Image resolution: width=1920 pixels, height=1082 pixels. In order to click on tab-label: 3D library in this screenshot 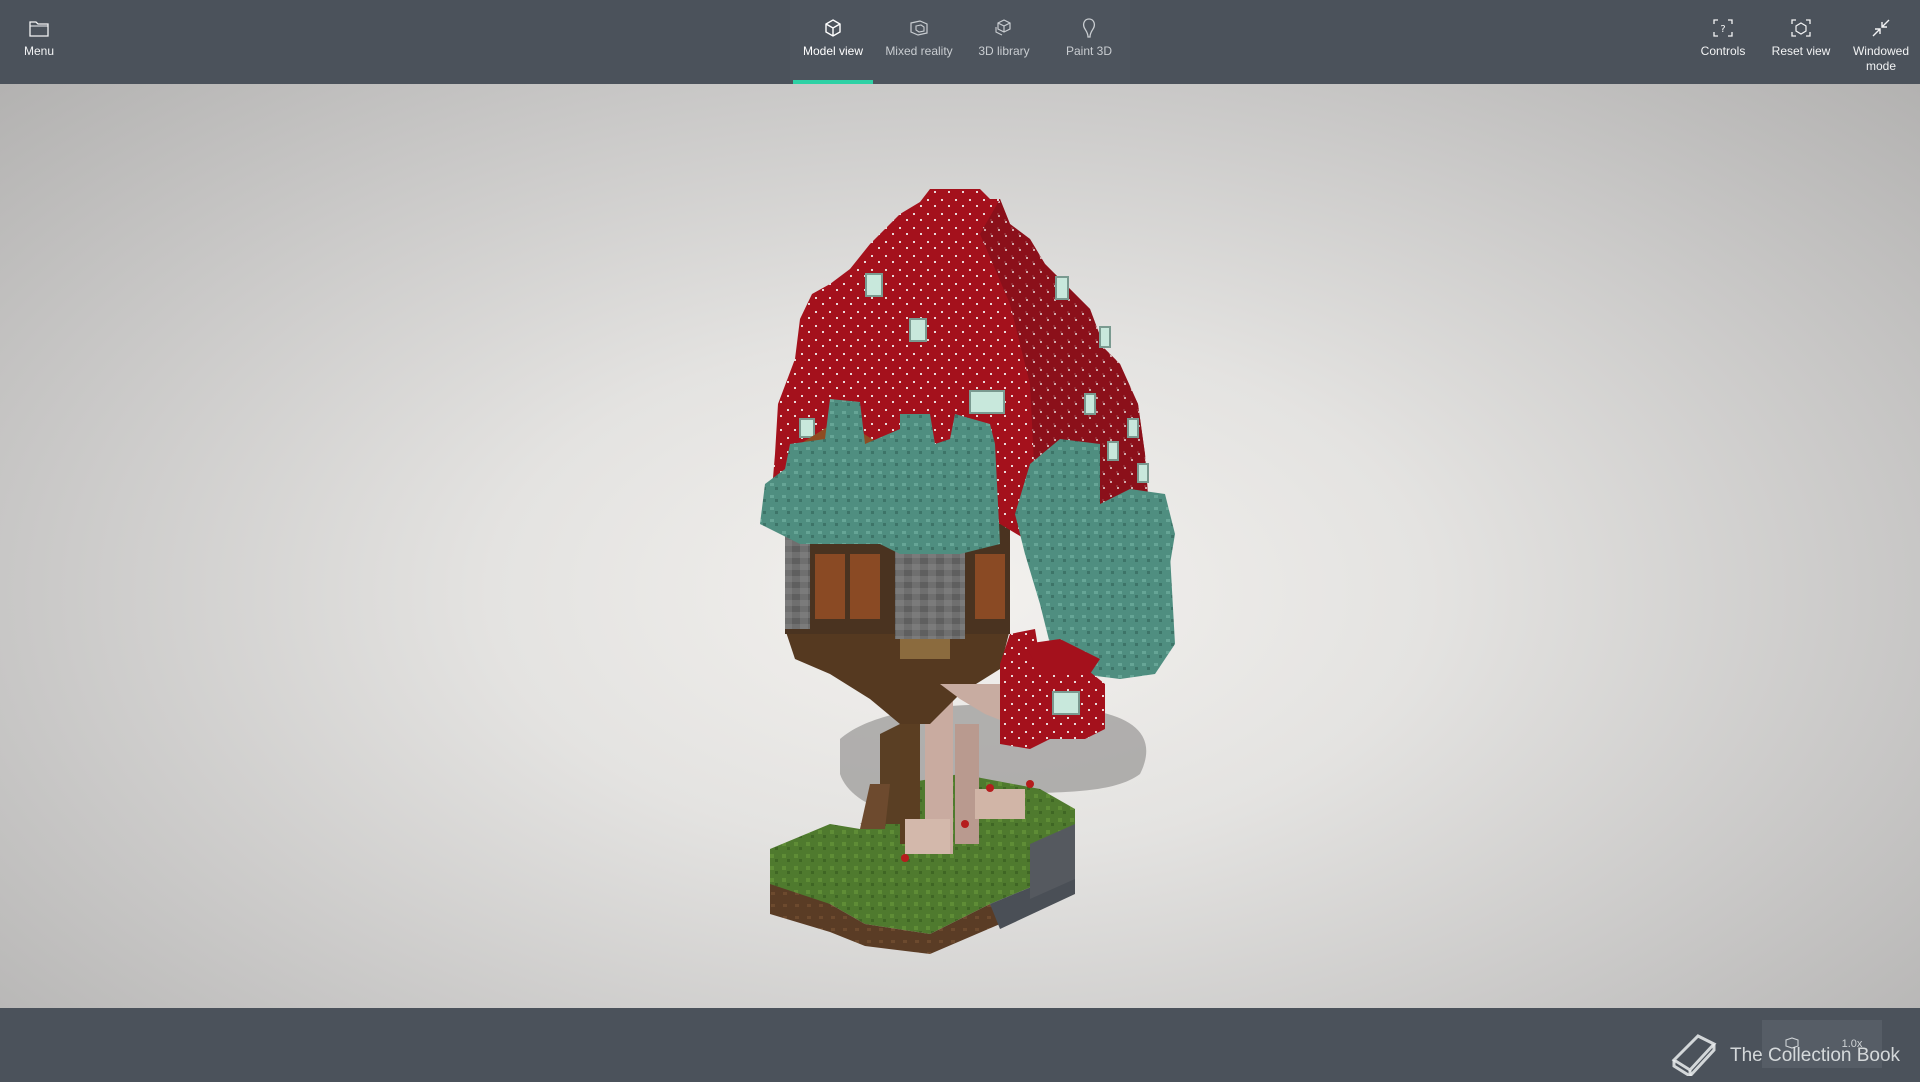, I will do `click(1004, 51)`.